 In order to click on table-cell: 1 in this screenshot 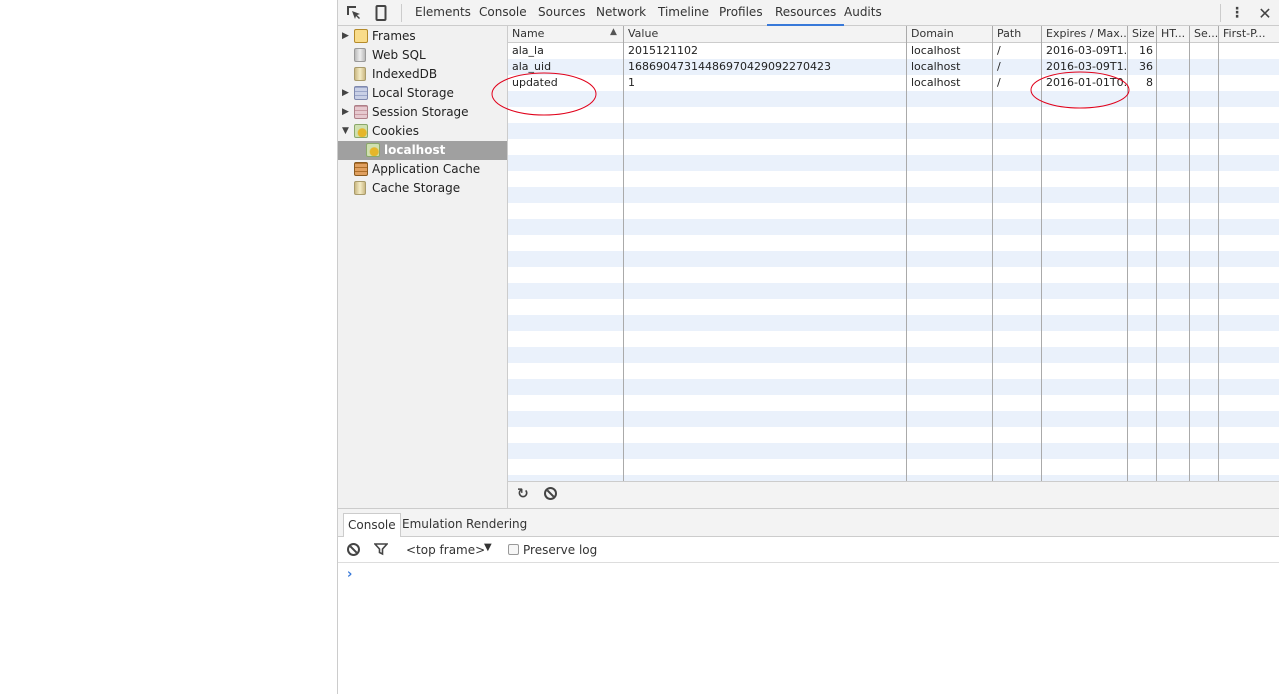, I will do `click(631, 82)`.